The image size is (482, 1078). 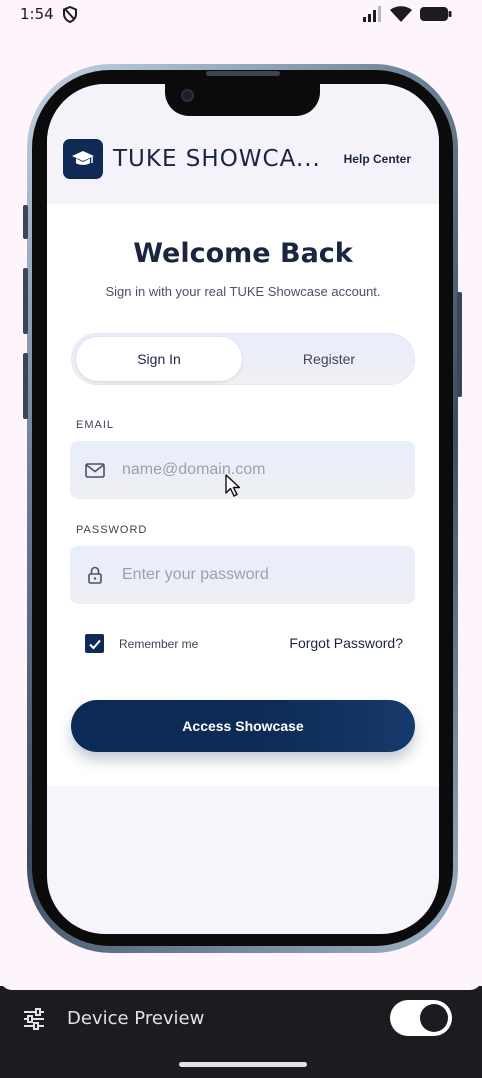 I want to click on email-input, so click(x=262, y=470).